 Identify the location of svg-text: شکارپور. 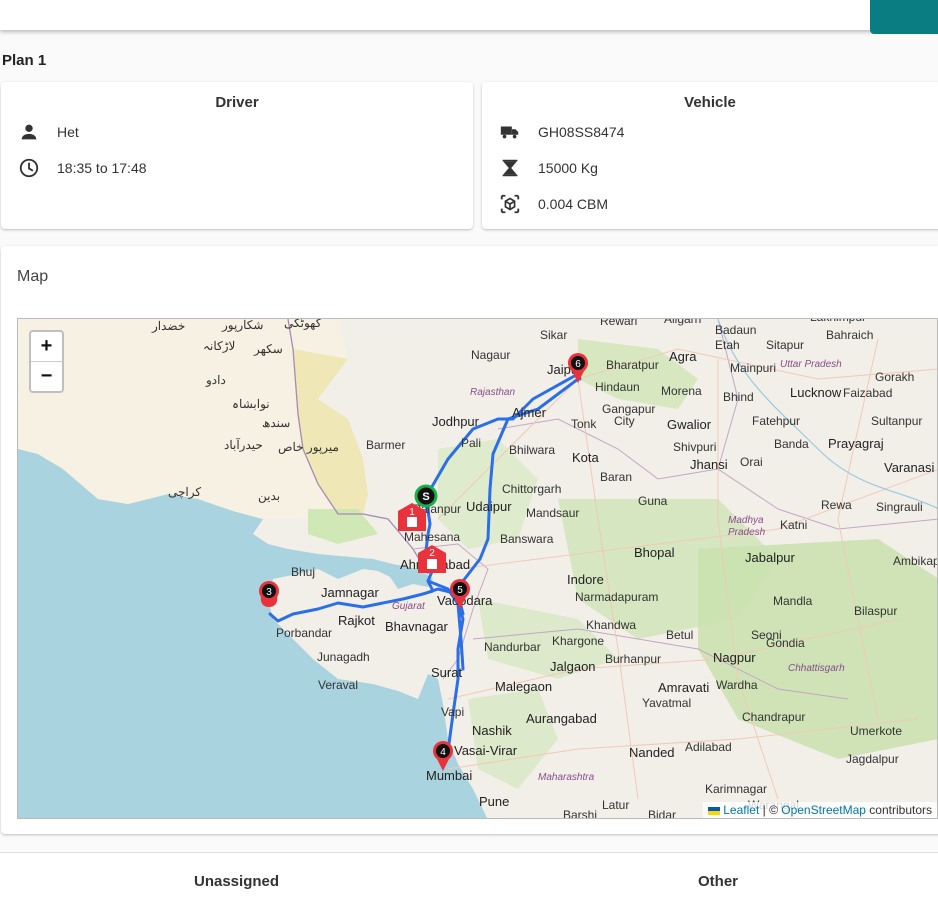
(242, 325).